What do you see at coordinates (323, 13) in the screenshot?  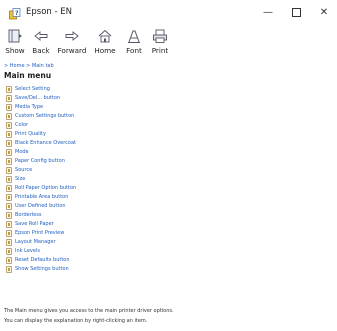 I see `close-button: ✕` at bounding box center [323, 13].